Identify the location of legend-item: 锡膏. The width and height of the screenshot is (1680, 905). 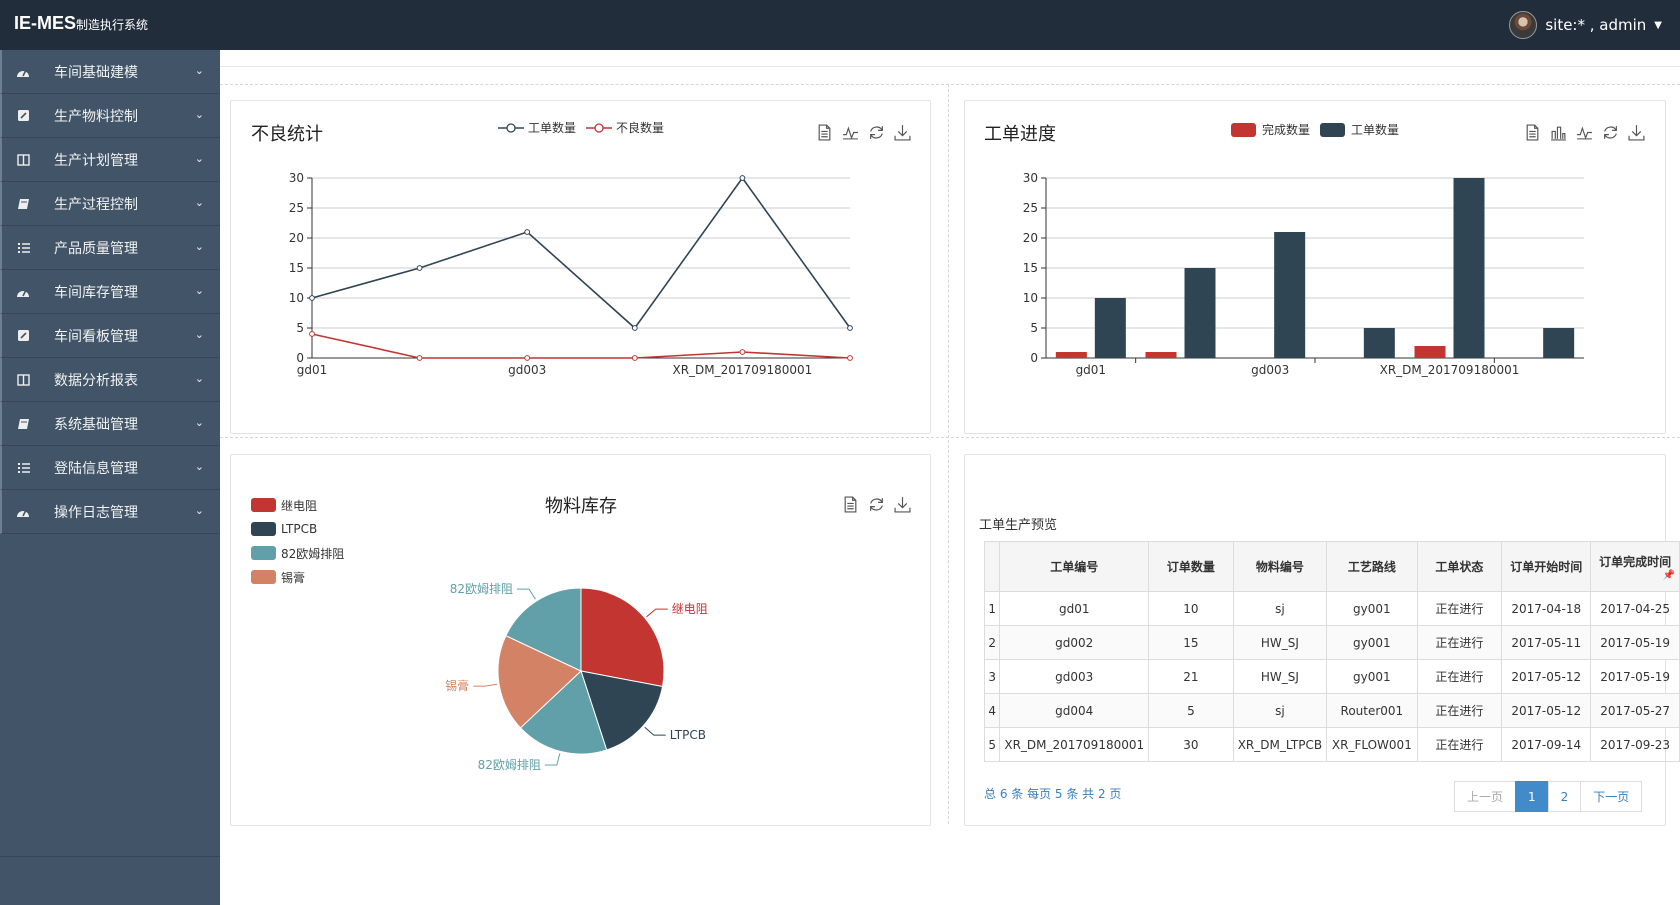
(297, 577).